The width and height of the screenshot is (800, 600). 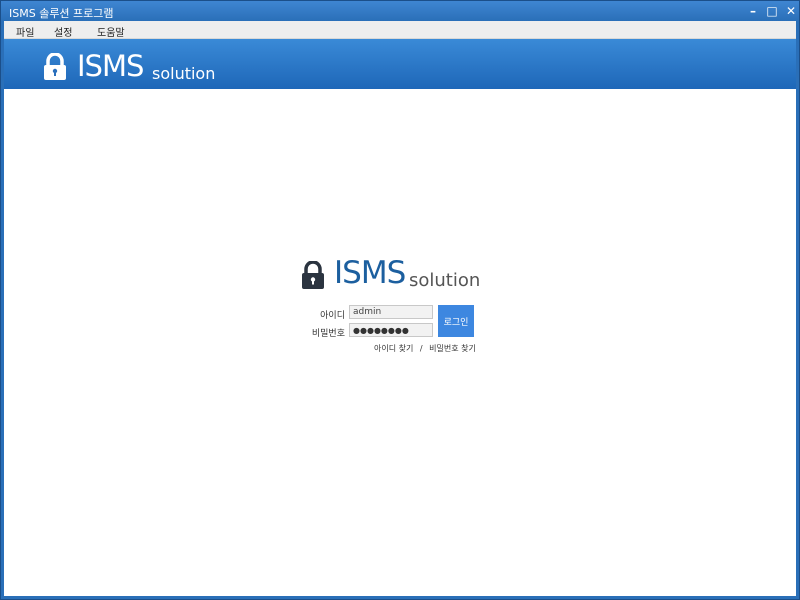 I want to click on login-logo-main: ISMS, so click(x=370, y=273).